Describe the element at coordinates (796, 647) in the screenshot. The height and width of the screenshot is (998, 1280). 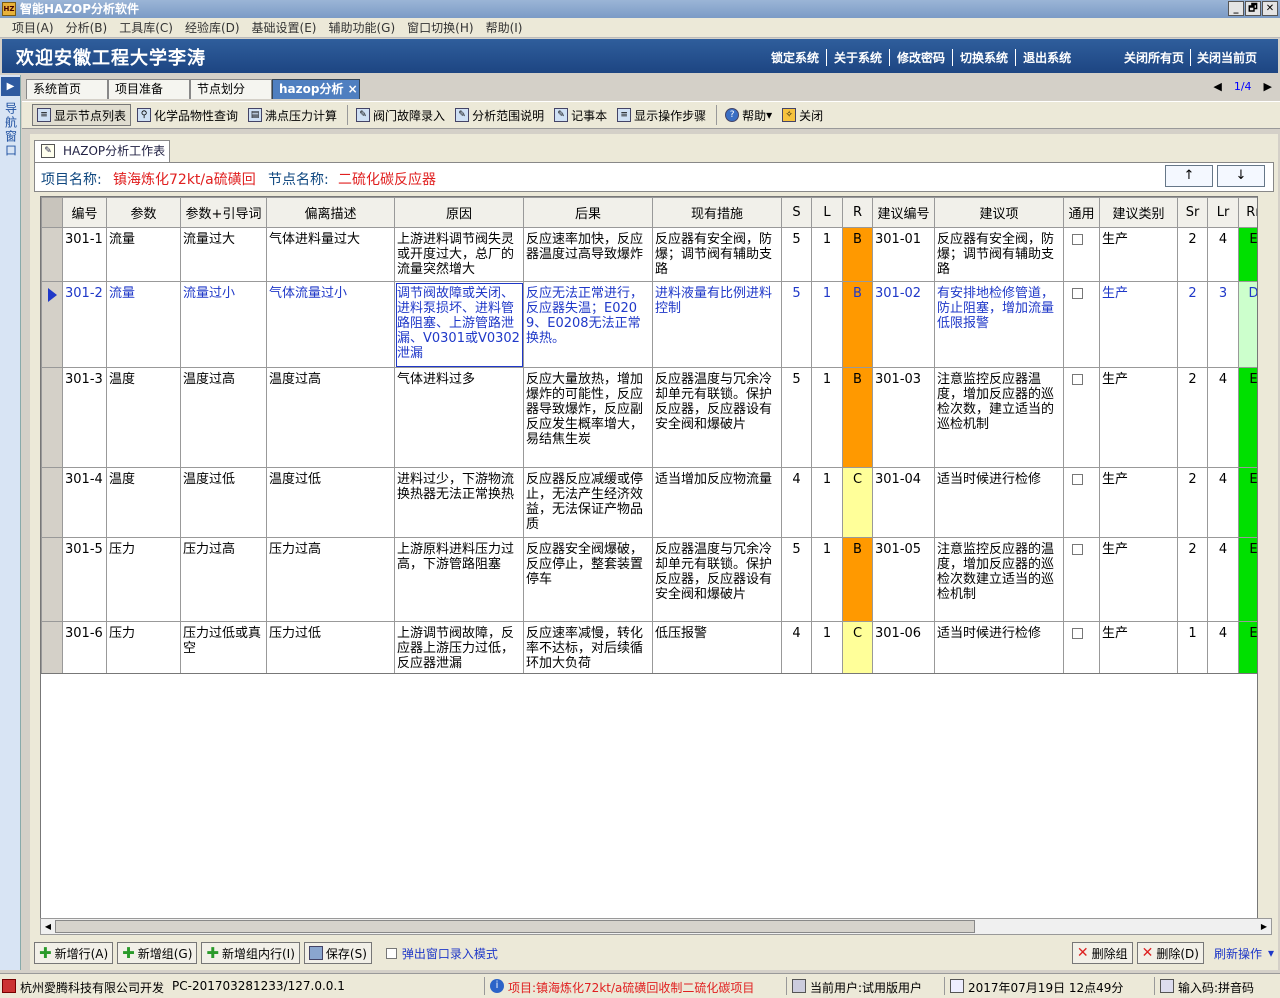
I see `cell-s: 4` at that location.